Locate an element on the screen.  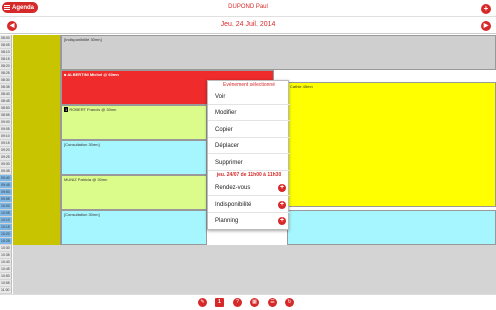
time-slot-label: 09:40 is located at coordinates (6, 178).